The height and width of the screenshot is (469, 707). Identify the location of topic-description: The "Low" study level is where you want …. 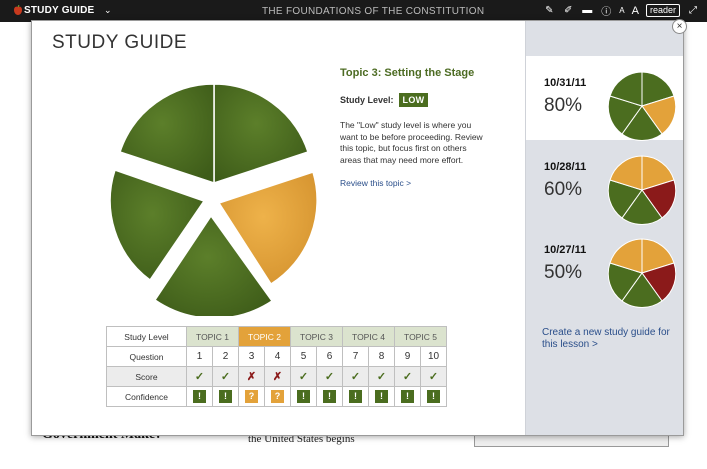
(411, 142).